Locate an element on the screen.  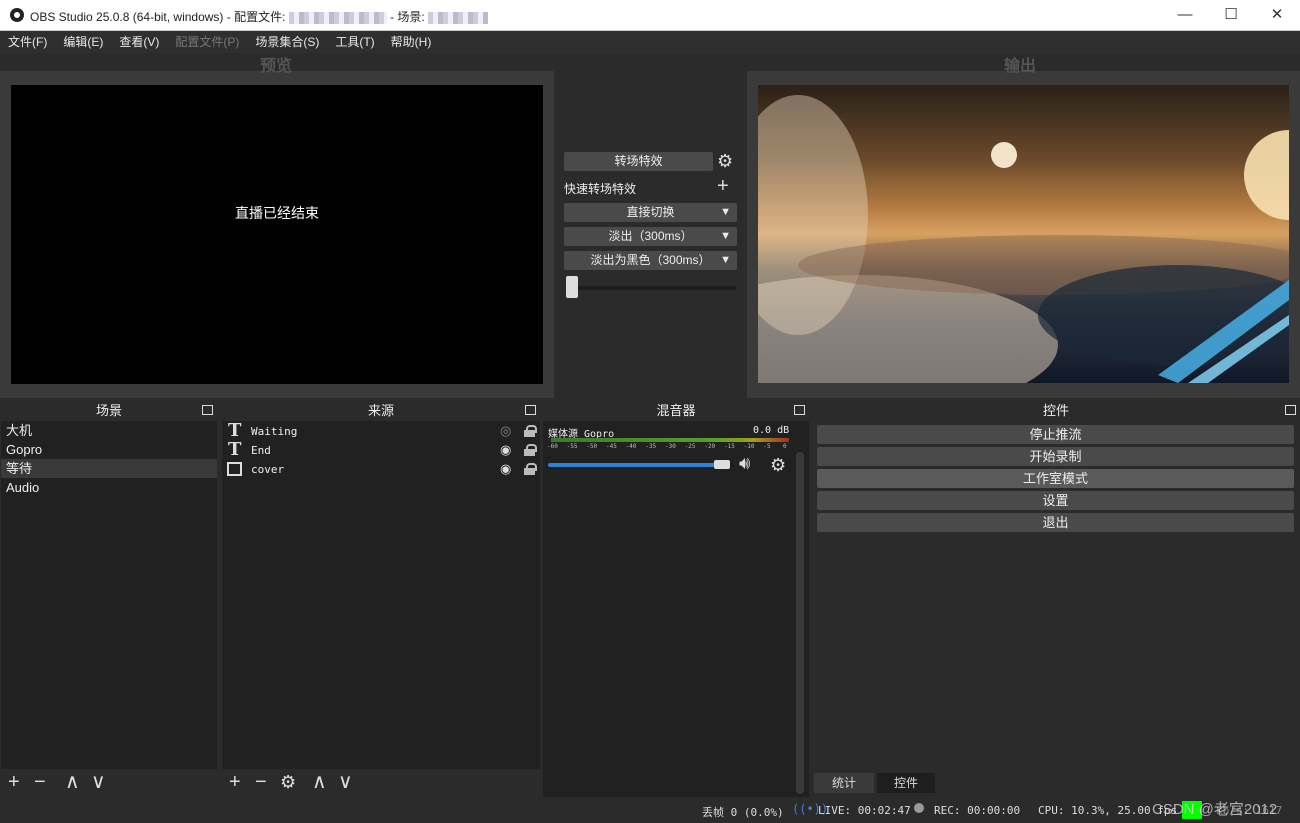
controls-header: 控件 is located at coordinates (1056, 410).